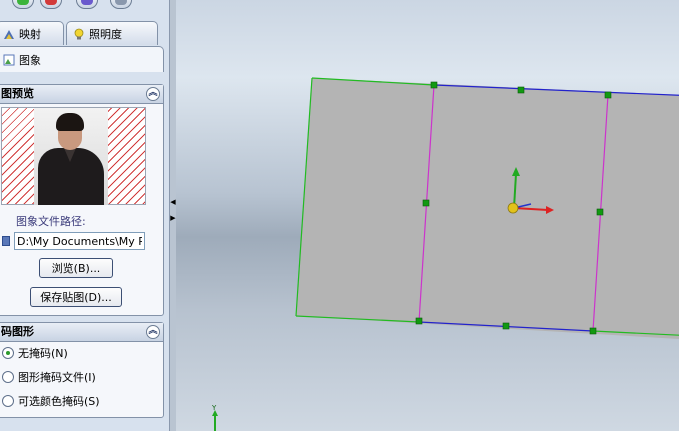  What do you see at coordinates (608, 95) in the screenshot?
I see `handle-top-right` at bounding box center [608, 95].